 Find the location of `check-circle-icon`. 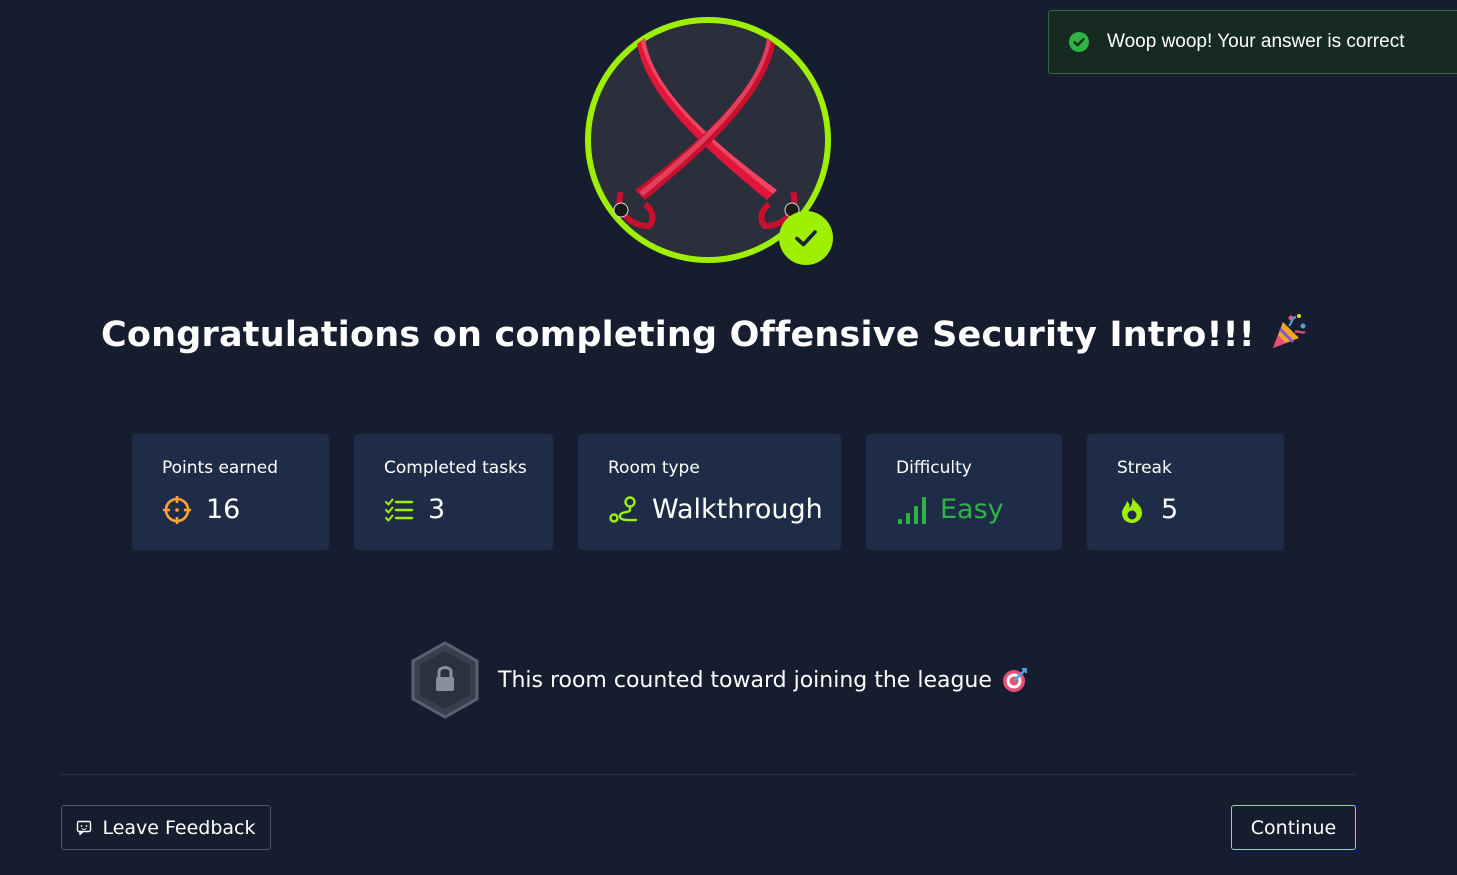

check-circle-icon is located at coordinates (1079, 42).